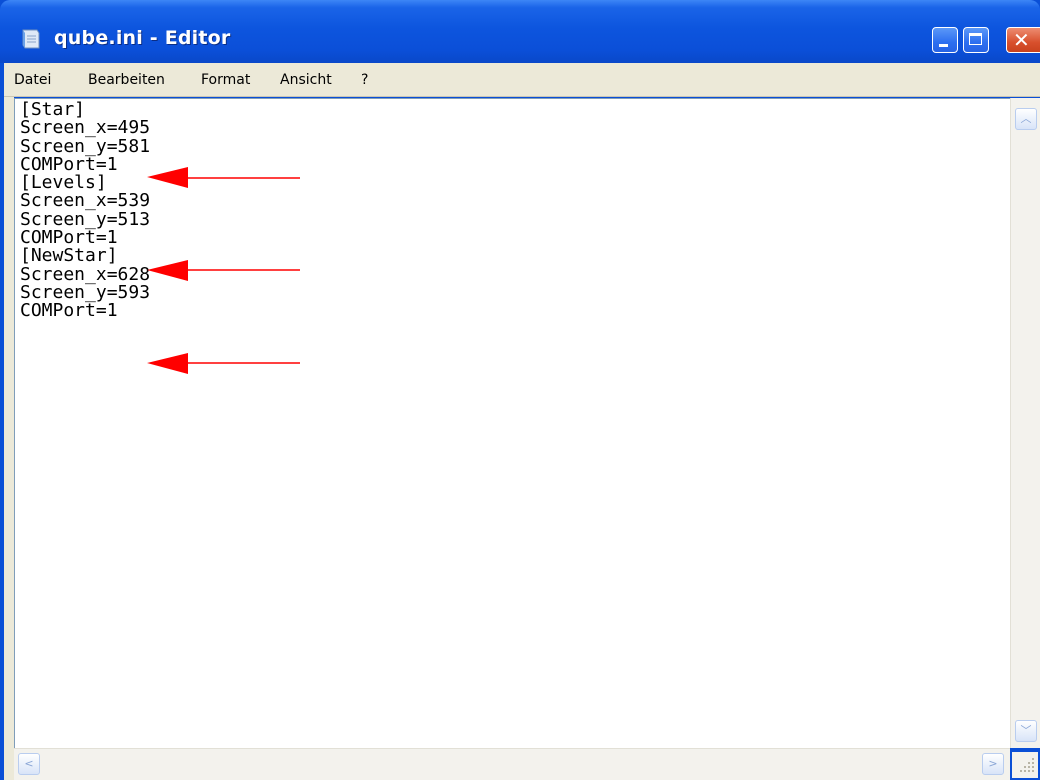 The height and width of the screenshot is (780, 1040). Describe the element at coordinates (306, 80) in the screenshot. I see `menu-ansicht: Ansicht` at that location.